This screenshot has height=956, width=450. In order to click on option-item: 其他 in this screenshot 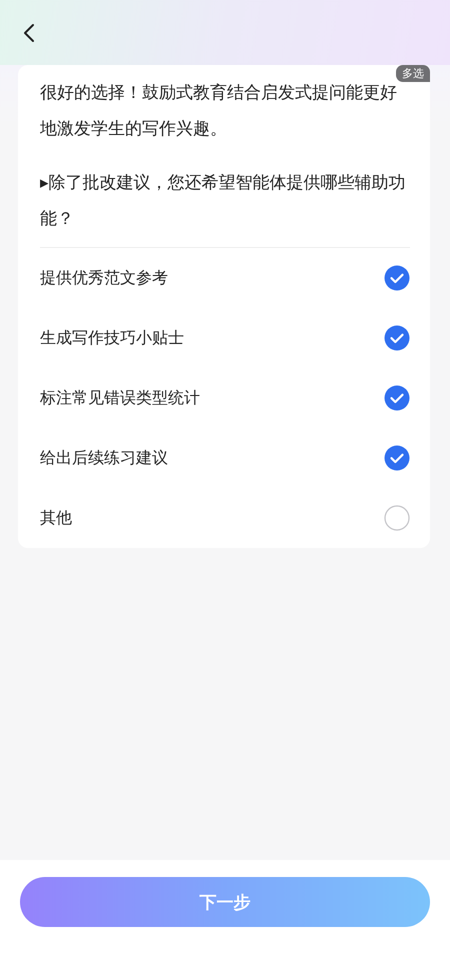, I will do `click(225, 518)`.